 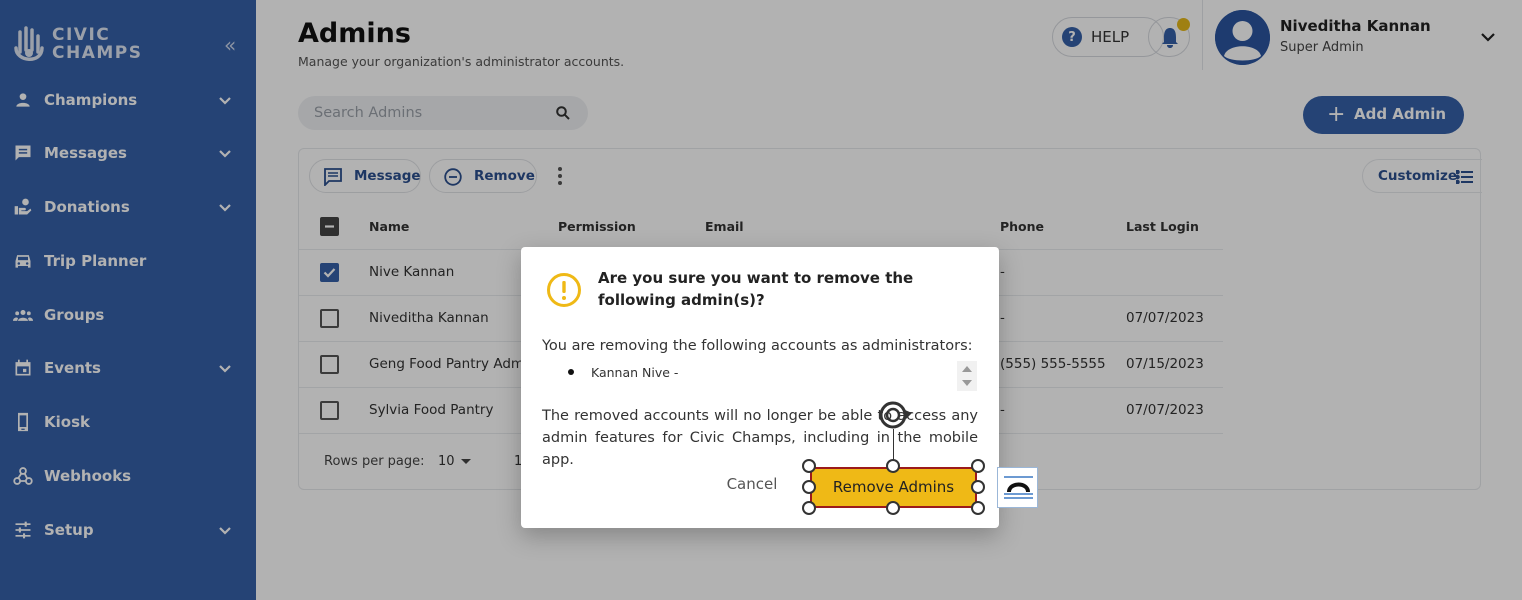 What do you see at coordinates (809, 487) in the screenshot?
I see `resize-handle-left` at bounding box center [809, 487].